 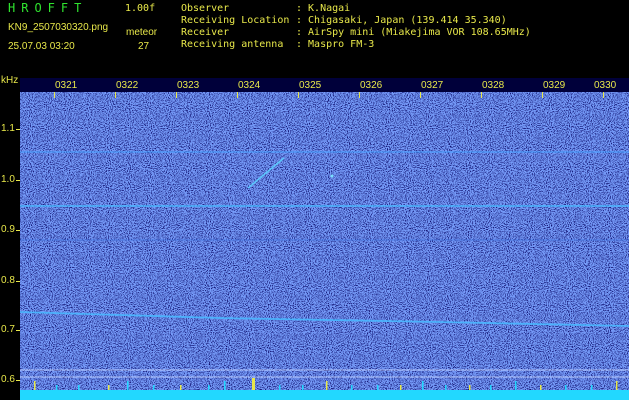 What do you see at coordinates (142, 32) in the screenshot?
I see `mode-label: meteor` at bounding box center [142, 32].